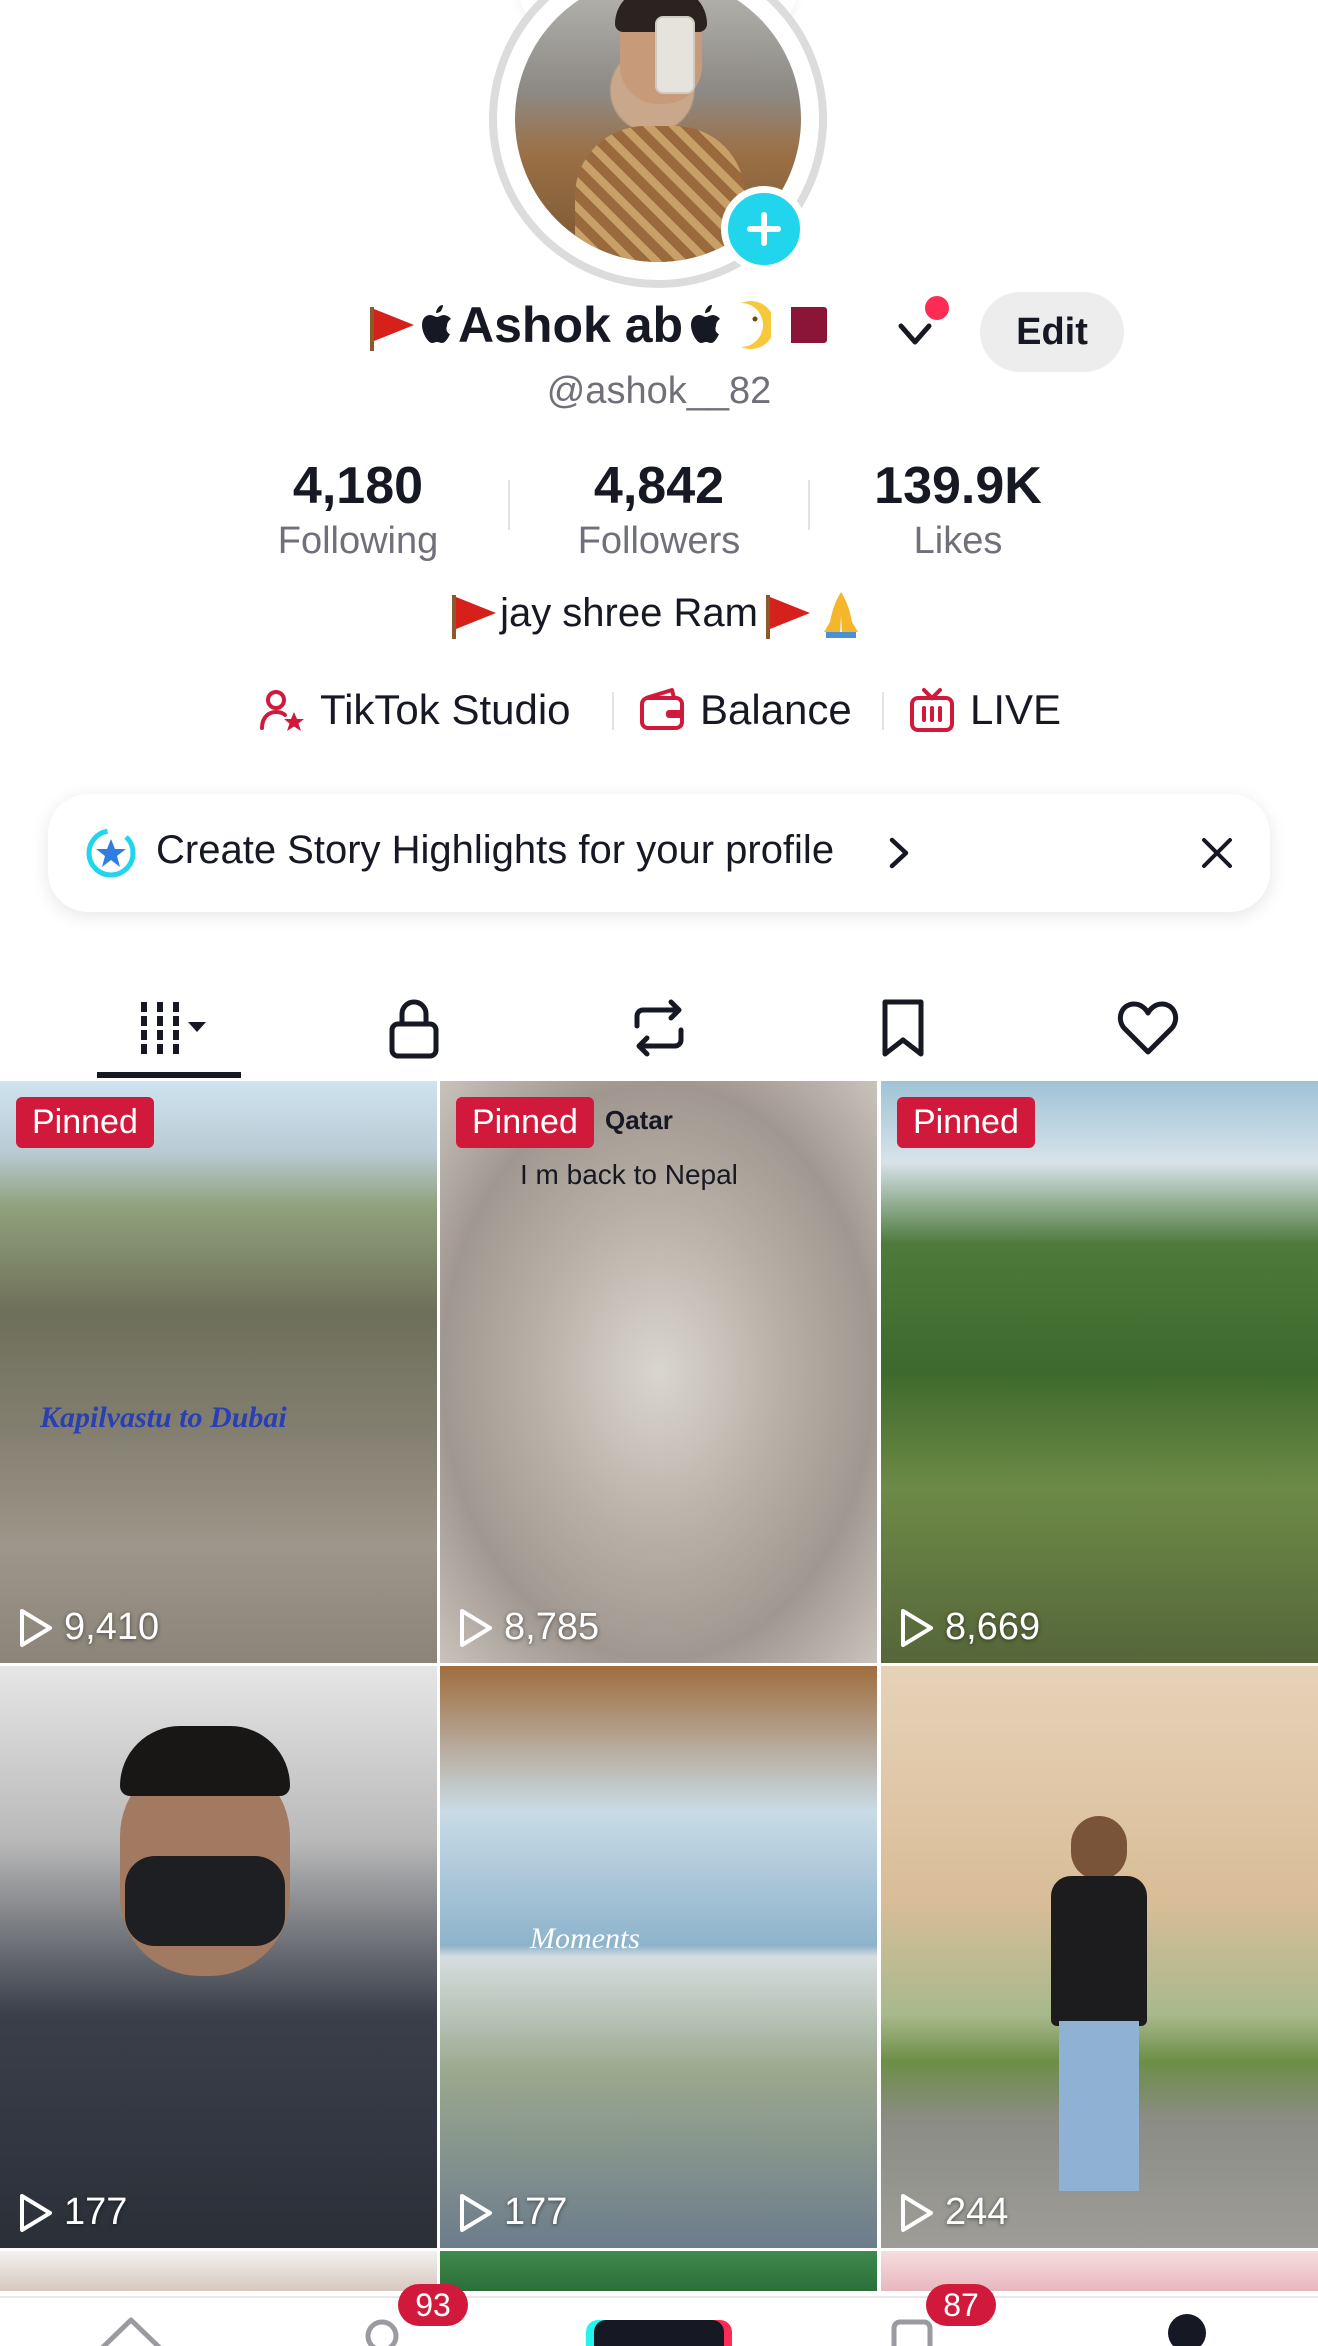  I want to click on notification-dot, so click(937, 308).